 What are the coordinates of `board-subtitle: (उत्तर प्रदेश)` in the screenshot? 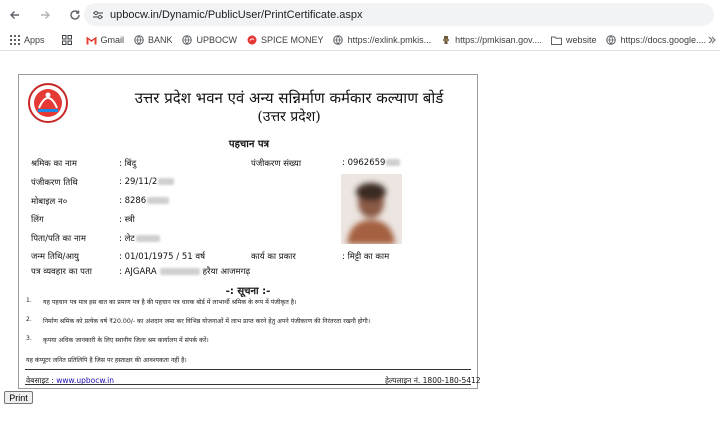 It's located at (289, 117).